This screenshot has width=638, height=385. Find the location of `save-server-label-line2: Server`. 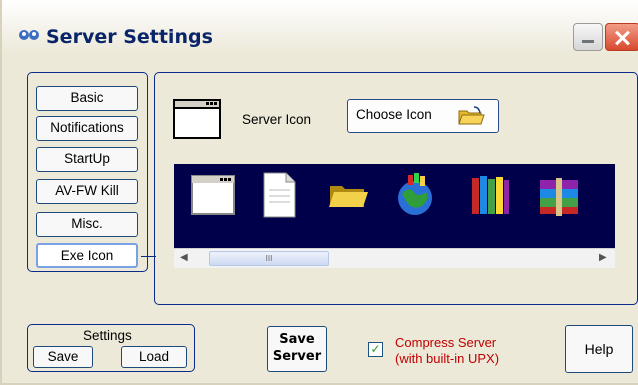

save-server-label-line2: Server is located at coordinates (297, 356).